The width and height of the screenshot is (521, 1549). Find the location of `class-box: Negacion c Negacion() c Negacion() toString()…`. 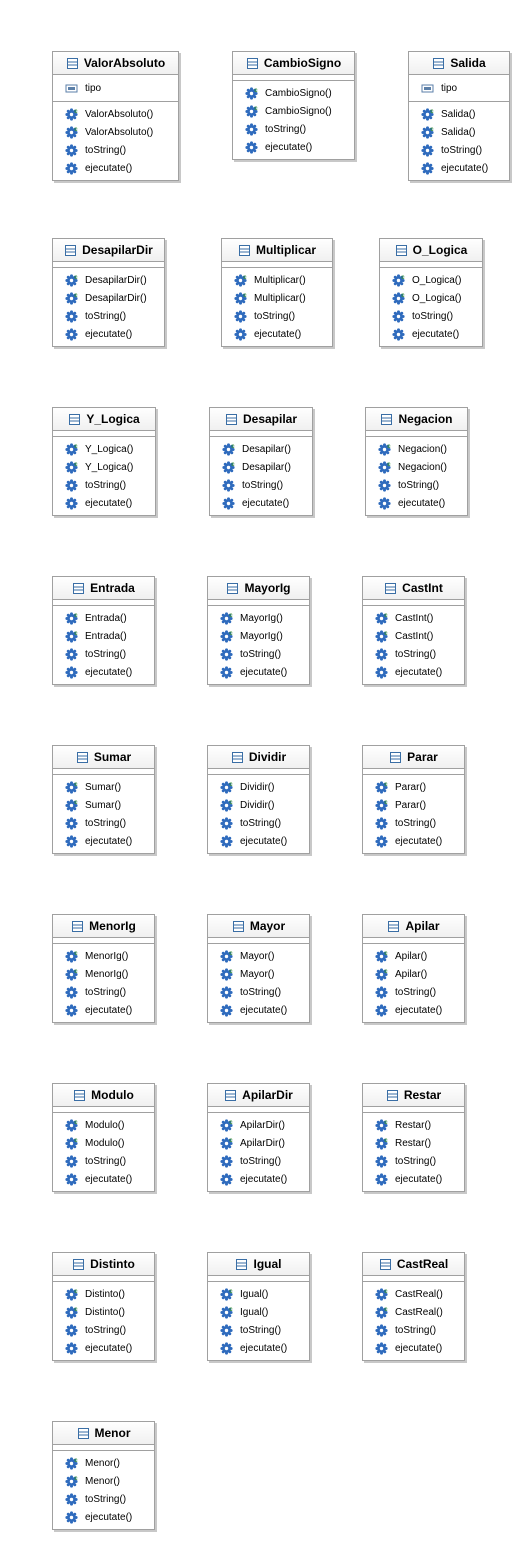

class-box: Negacion c Negacion() c Negacion() toString()… is located at coordinates (416, 461).